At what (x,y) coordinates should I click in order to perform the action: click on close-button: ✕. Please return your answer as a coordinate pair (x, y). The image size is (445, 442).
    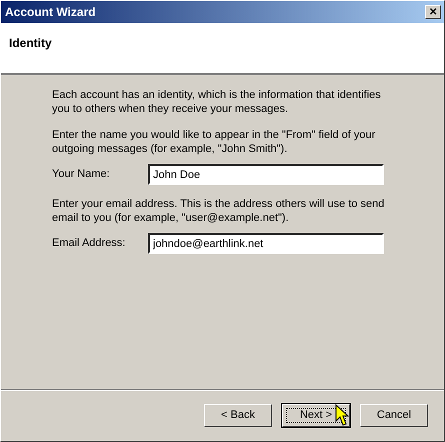
    Looking at the image, I should click on (433, 12).